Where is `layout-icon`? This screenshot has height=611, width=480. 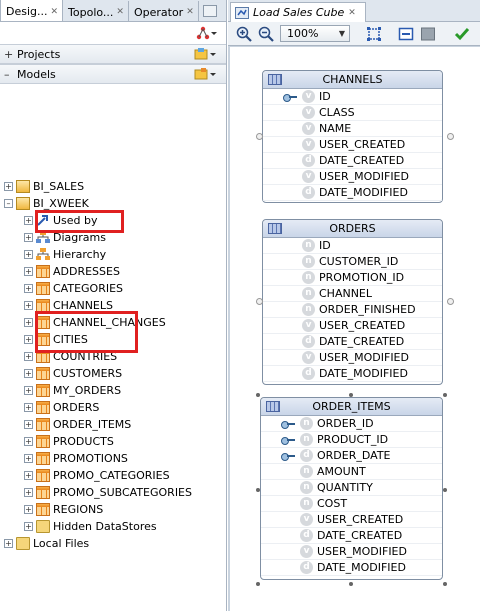 layout-icon is located at coordinates (406, 34).